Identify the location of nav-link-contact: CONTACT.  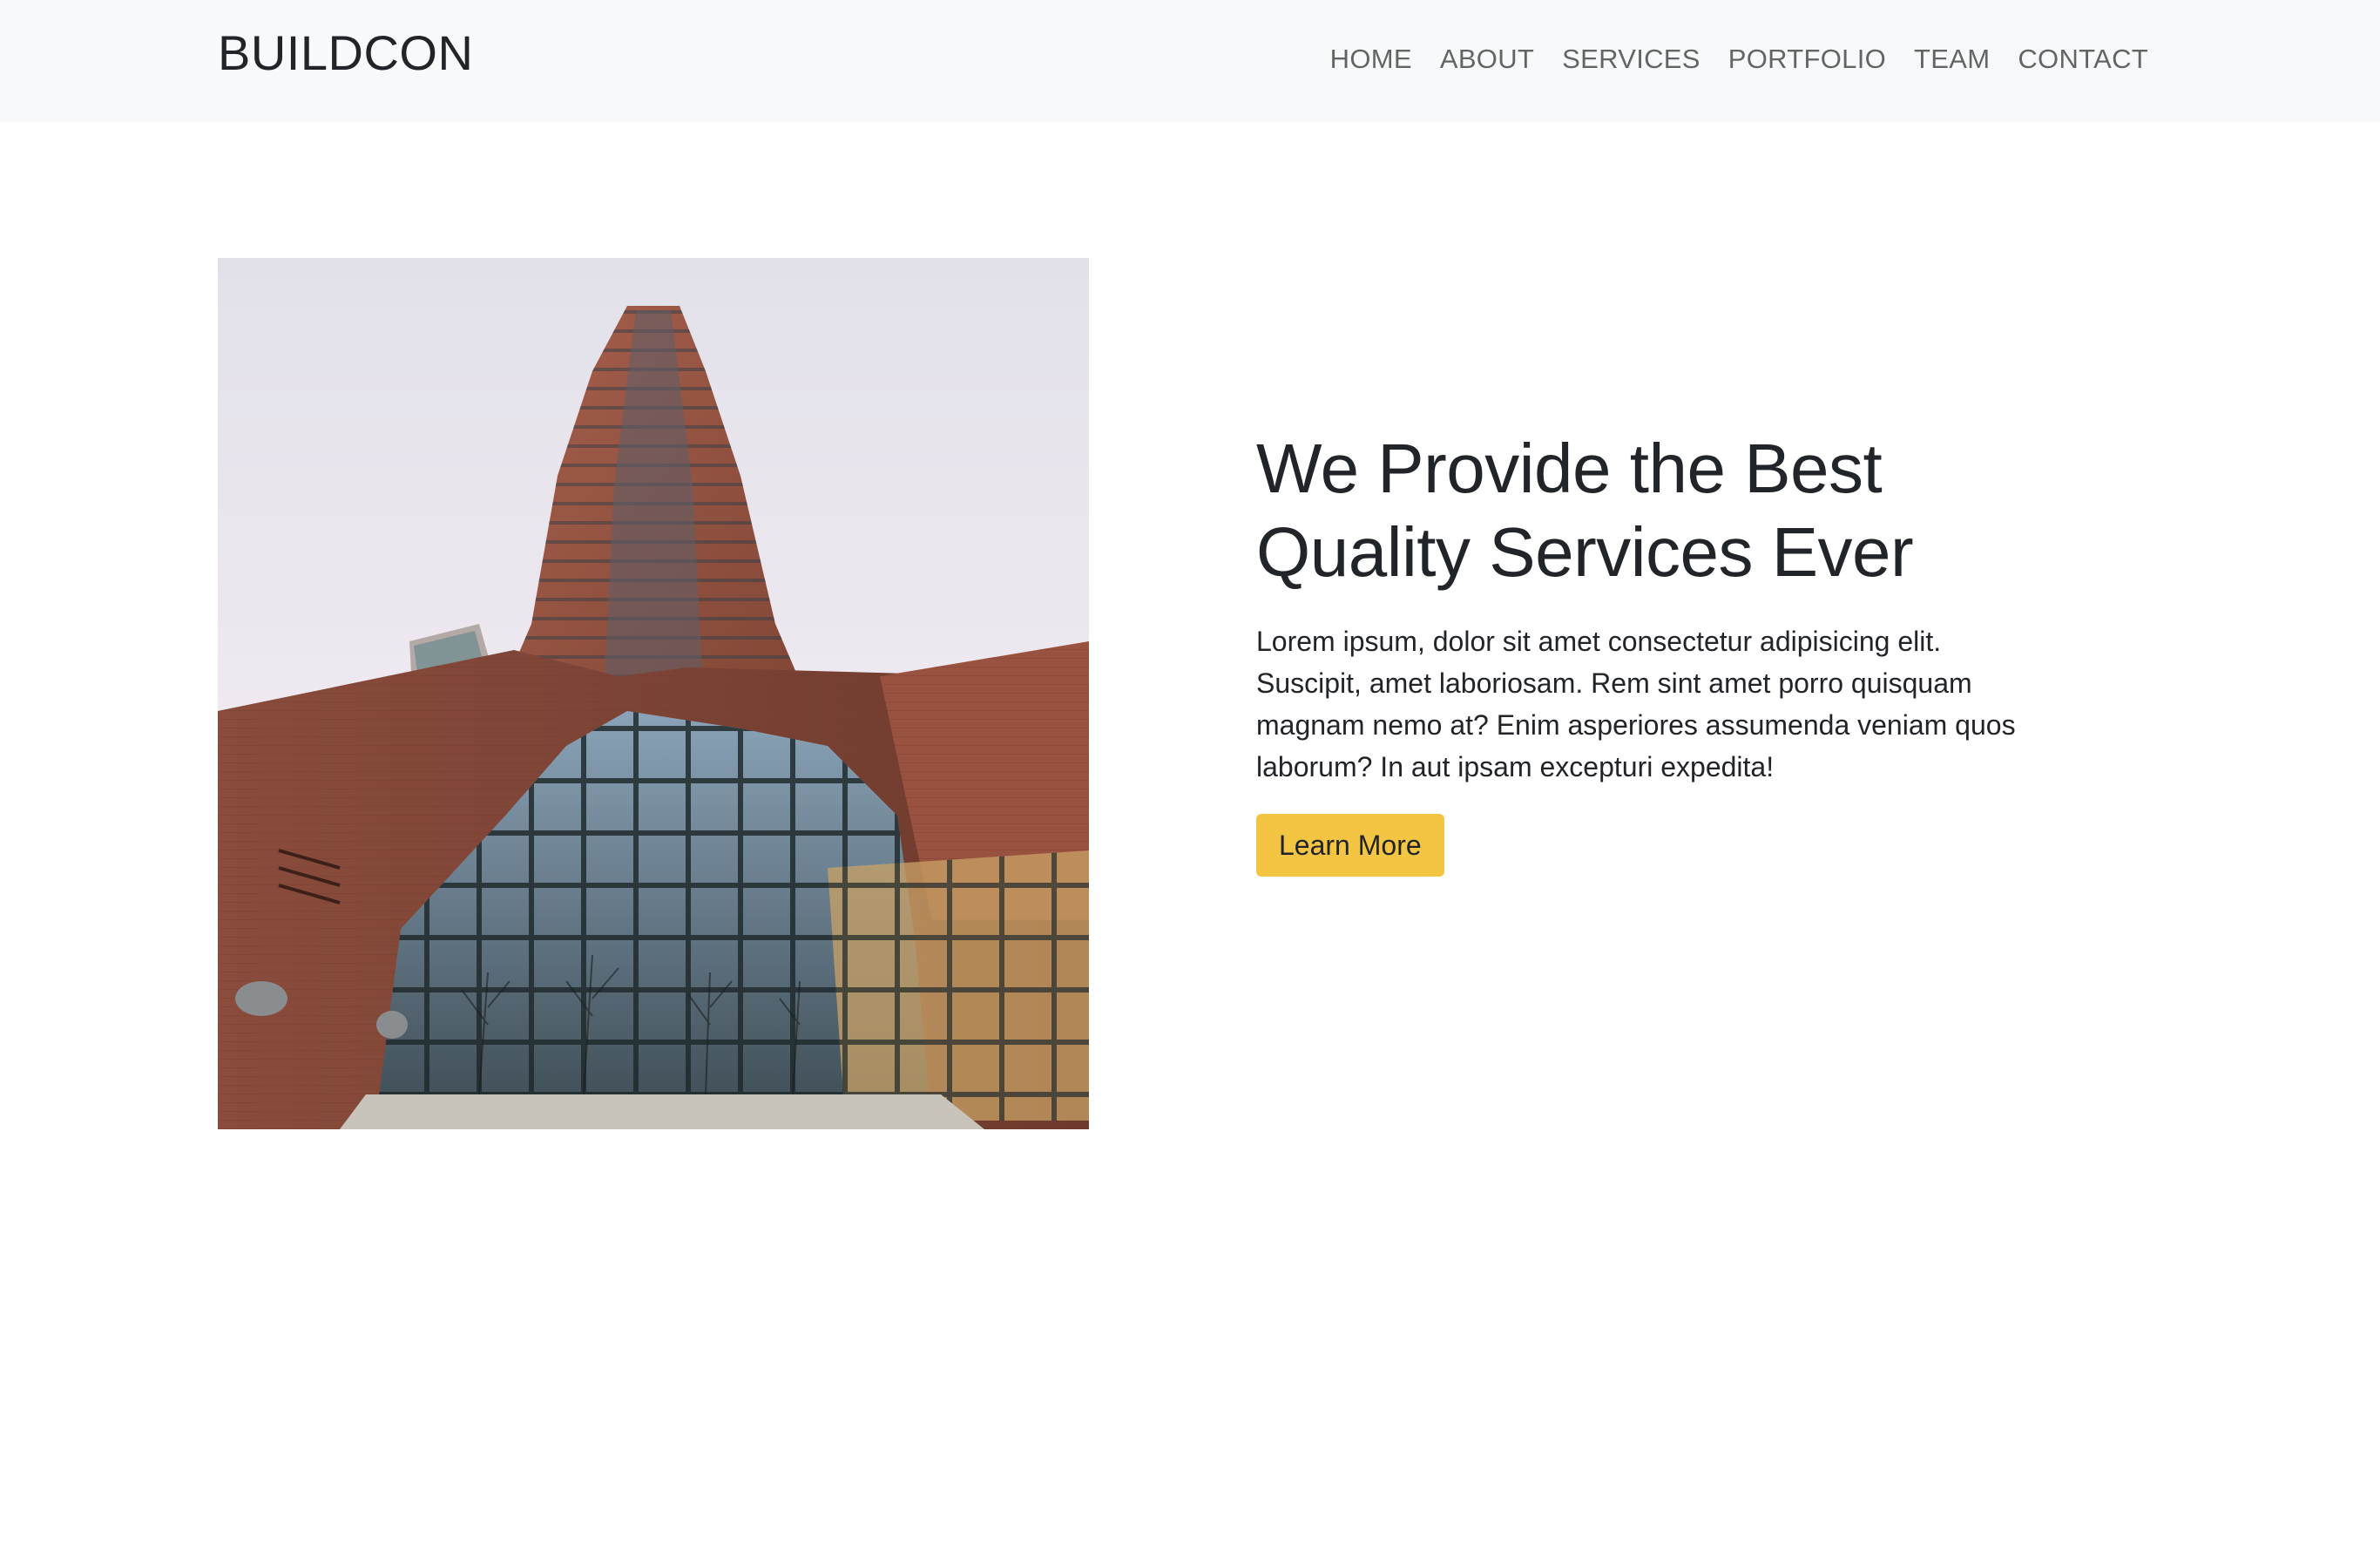
(2083, 60).